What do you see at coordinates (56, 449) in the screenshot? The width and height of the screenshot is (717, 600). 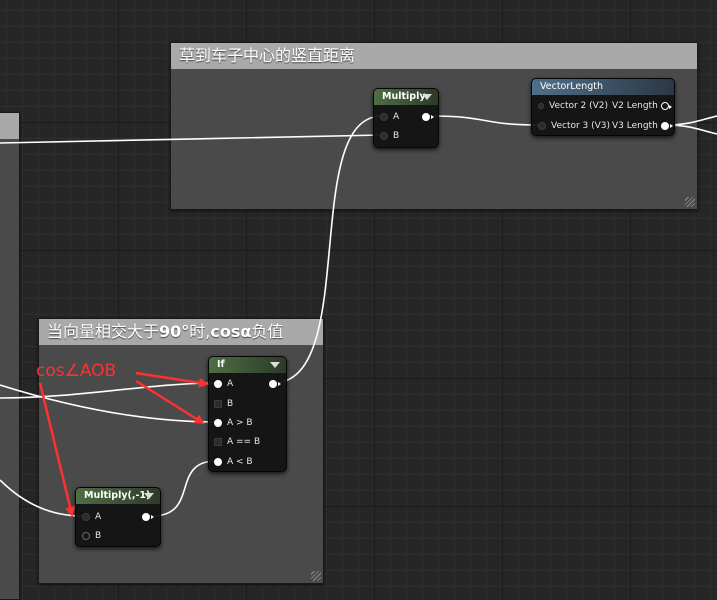 I see `arrow-to-multiply-neg-a` at bounding box center [56, 449].